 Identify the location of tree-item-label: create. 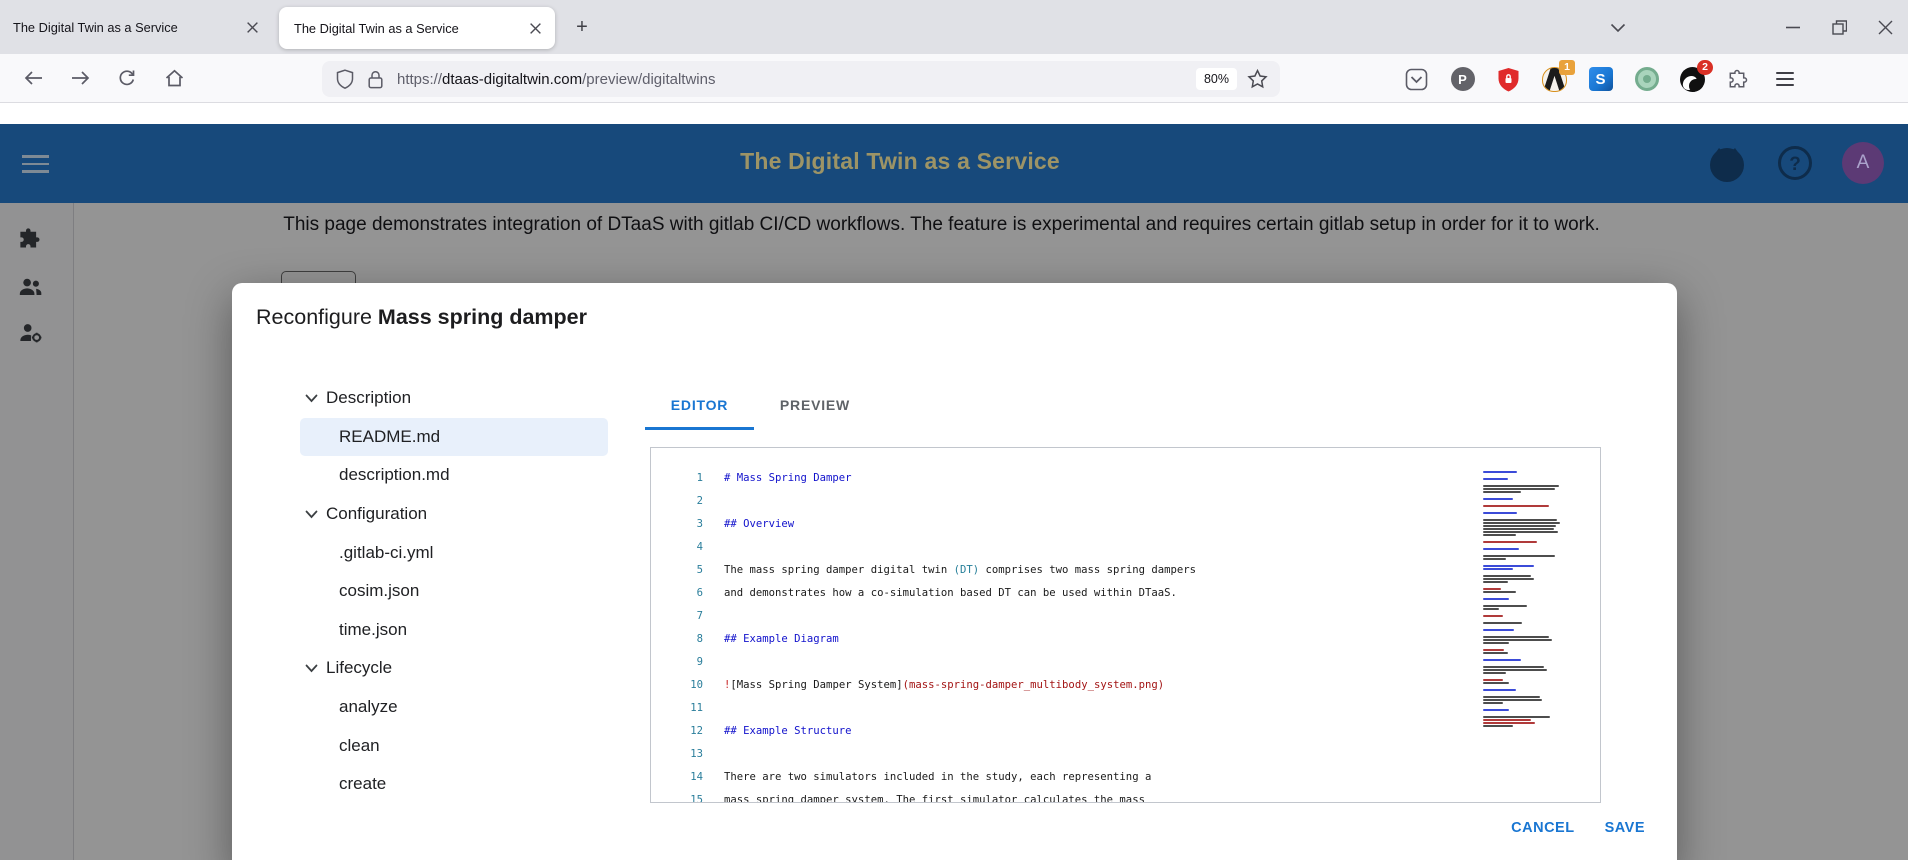
(363, 784).